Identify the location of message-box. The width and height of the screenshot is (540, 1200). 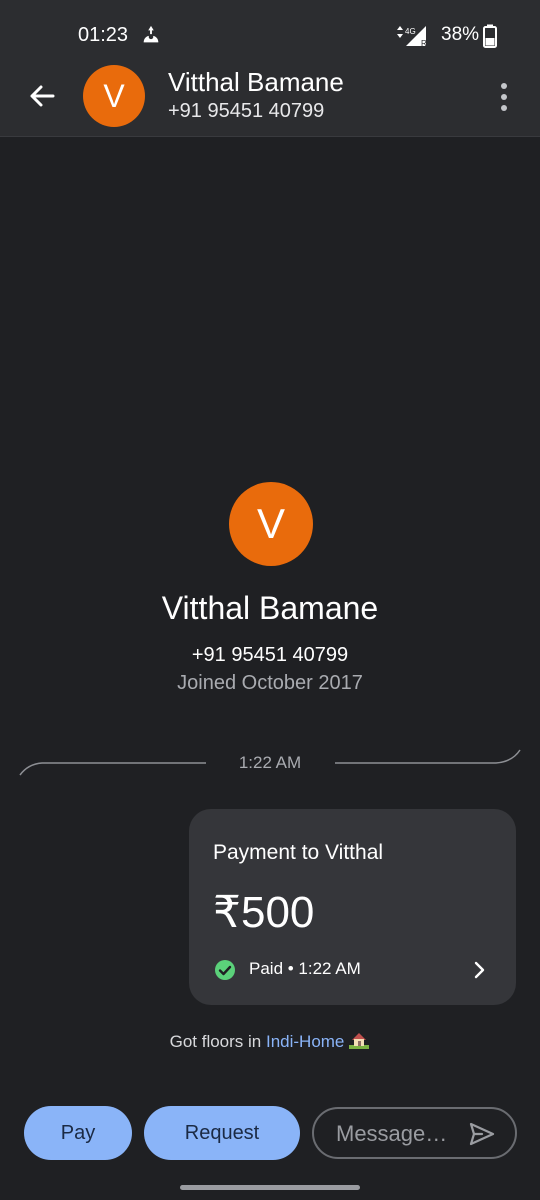
(414, 1133).